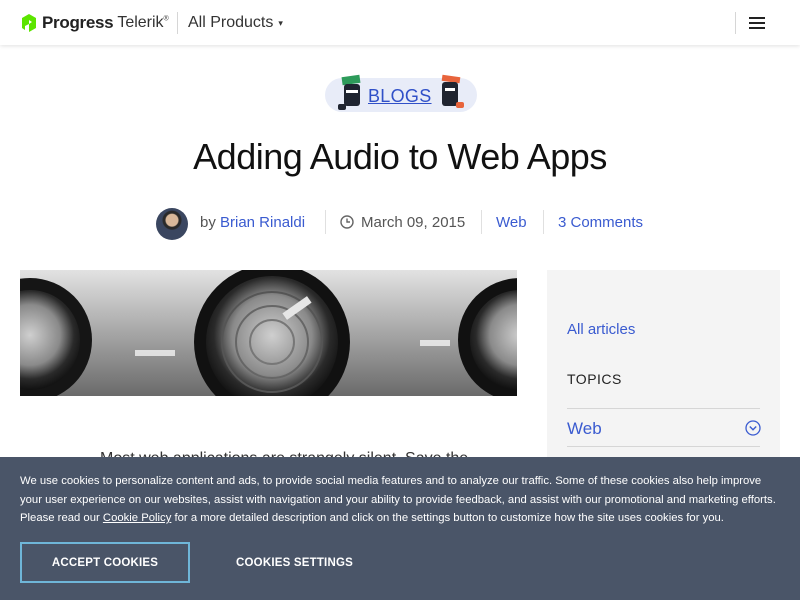 The height and width of the screenshot is (600, 800). I want to click on ninja-left-icon, so click(349, 92).